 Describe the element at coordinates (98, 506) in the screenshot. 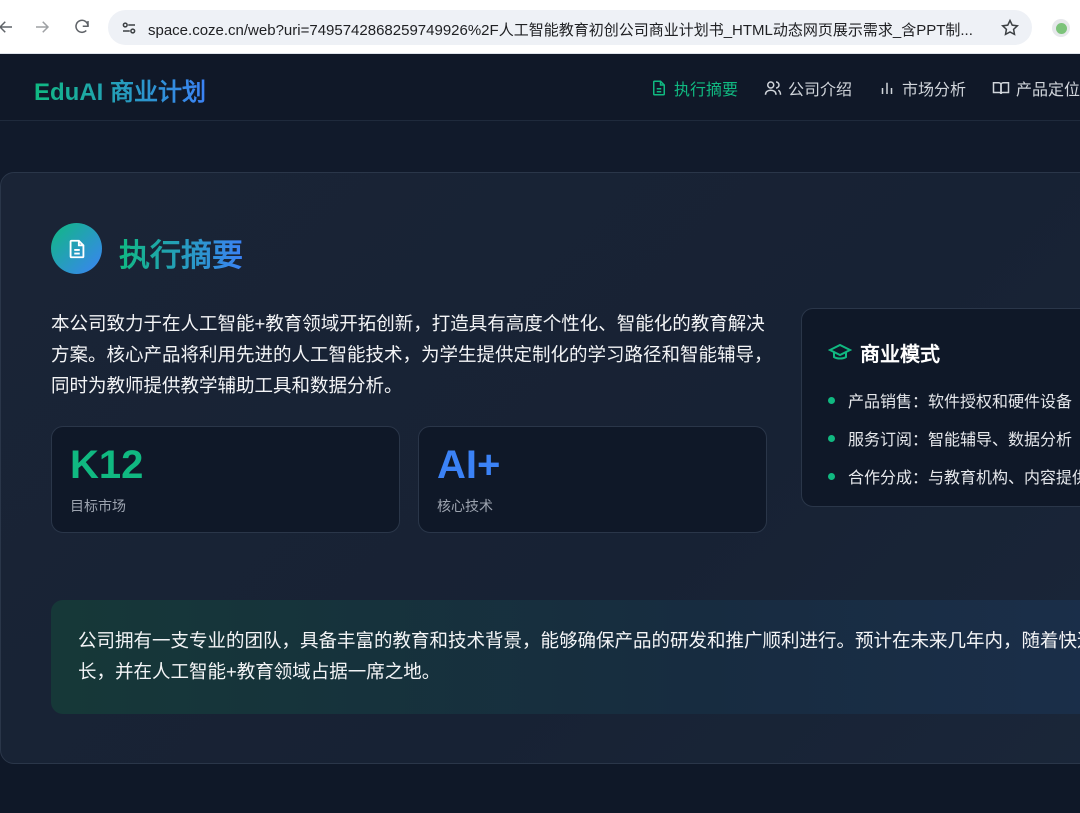

I see `stat-label: 目标市场` at that location.